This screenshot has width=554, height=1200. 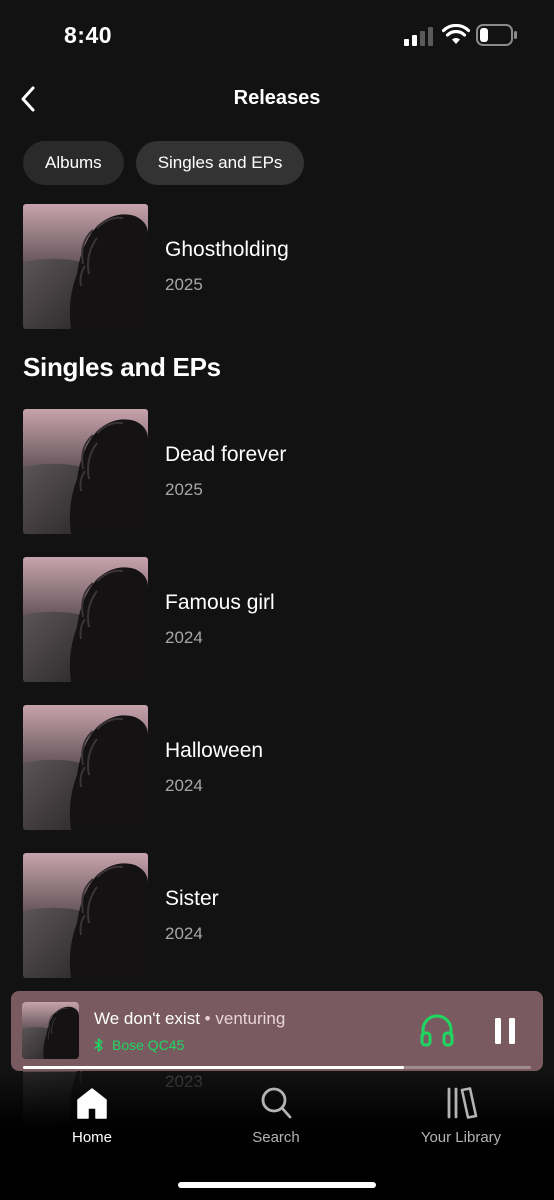 I want to click on release-row: Sister 2024, so click(x=273, y=915).